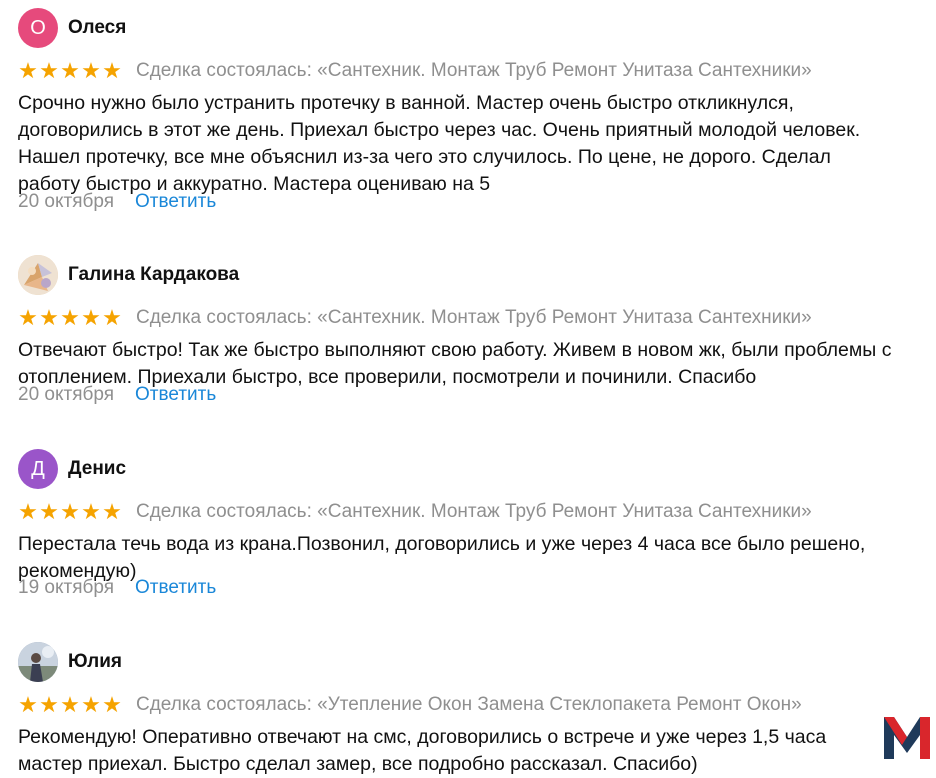 The image size is (936, 778). What do you see at coordinates (38, 28) in the screenshot?
I see `avatar: О` at bounding box center [38, 28].